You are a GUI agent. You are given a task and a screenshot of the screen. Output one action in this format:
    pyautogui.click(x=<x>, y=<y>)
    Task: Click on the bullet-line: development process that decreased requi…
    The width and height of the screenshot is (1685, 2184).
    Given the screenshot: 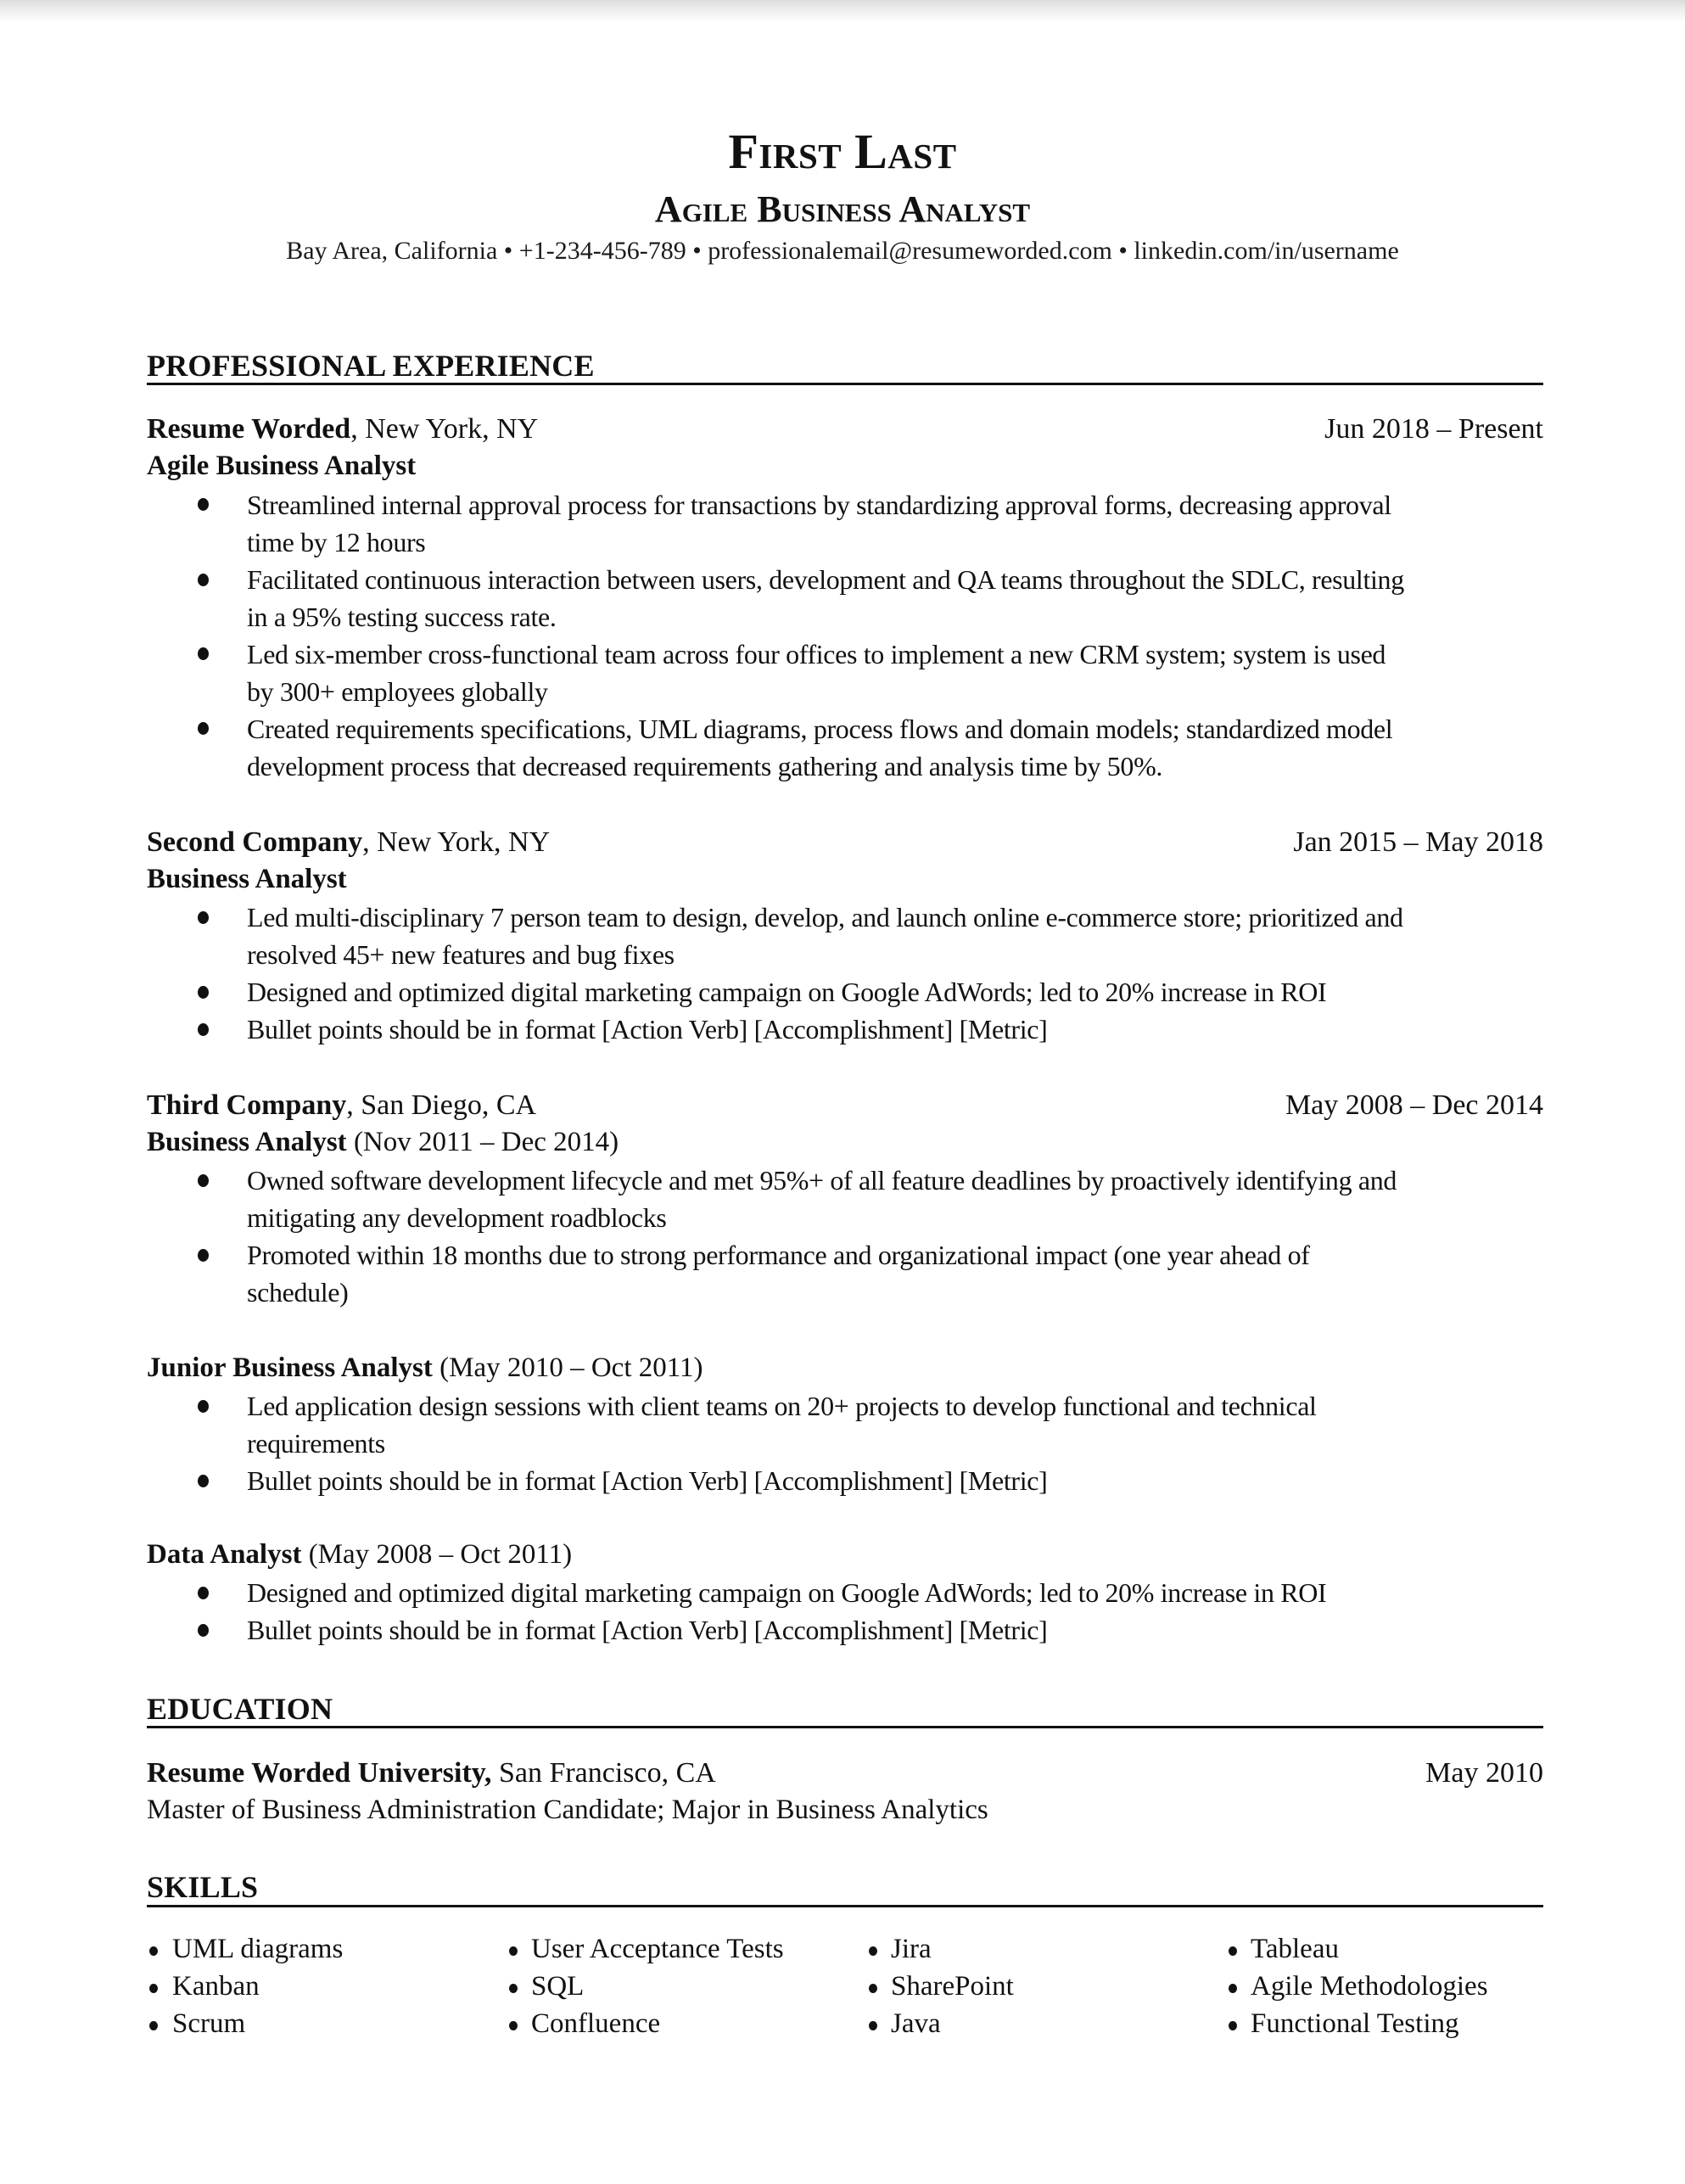 What is the action you would take?
    pyautogui.click(x=705, y=766)
    